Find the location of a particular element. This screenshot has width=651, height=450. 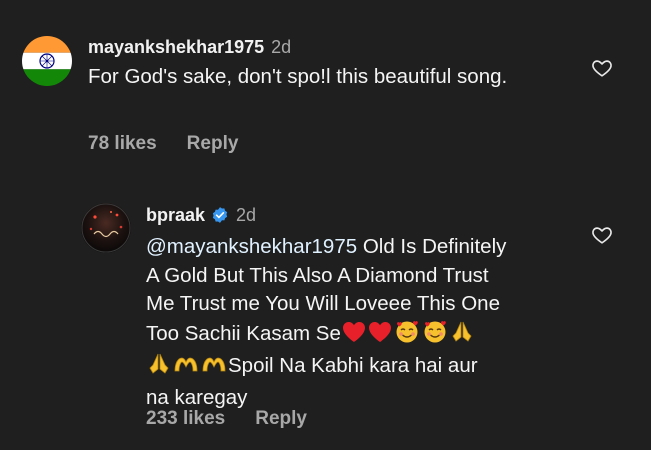

comment-actions: 233 likes Reply is located at coordinates (226, 419).